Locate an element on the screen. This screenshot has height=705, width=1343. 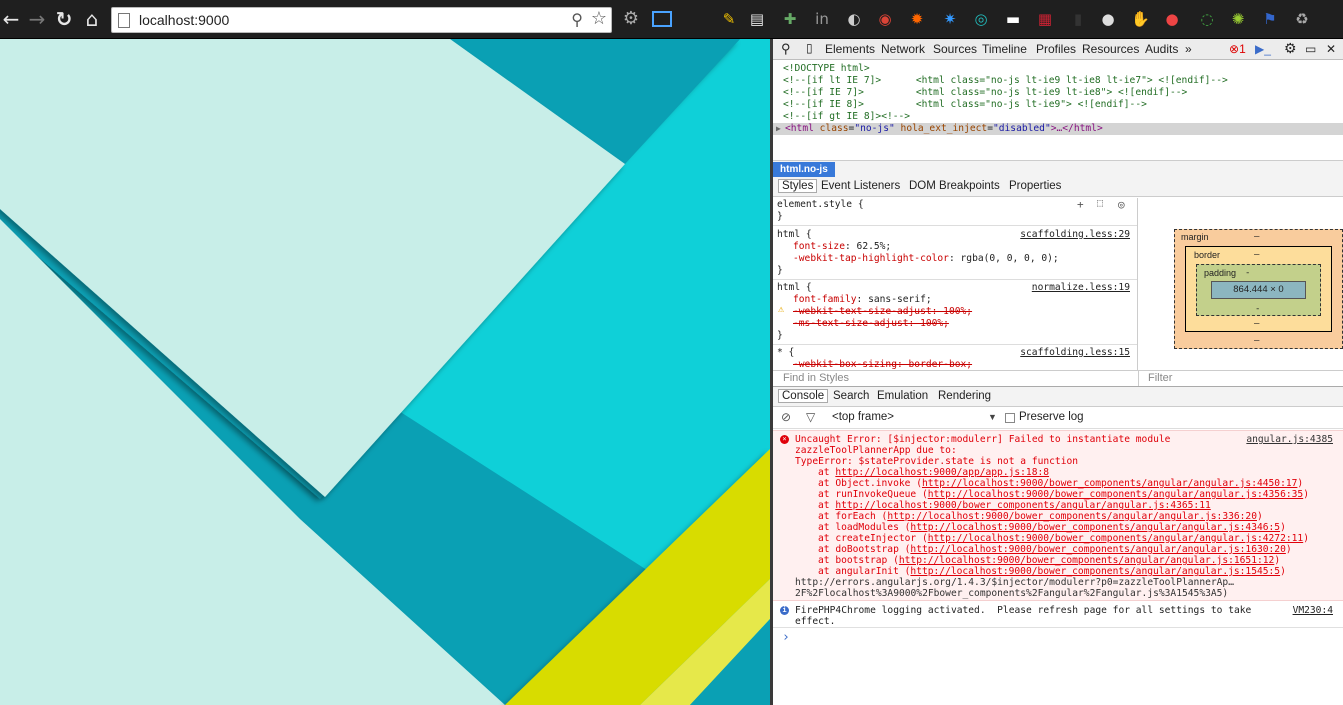
stack-frame-link: http://localhost:9000/app/app.js:18:8 is located at coordinates (942, 472).